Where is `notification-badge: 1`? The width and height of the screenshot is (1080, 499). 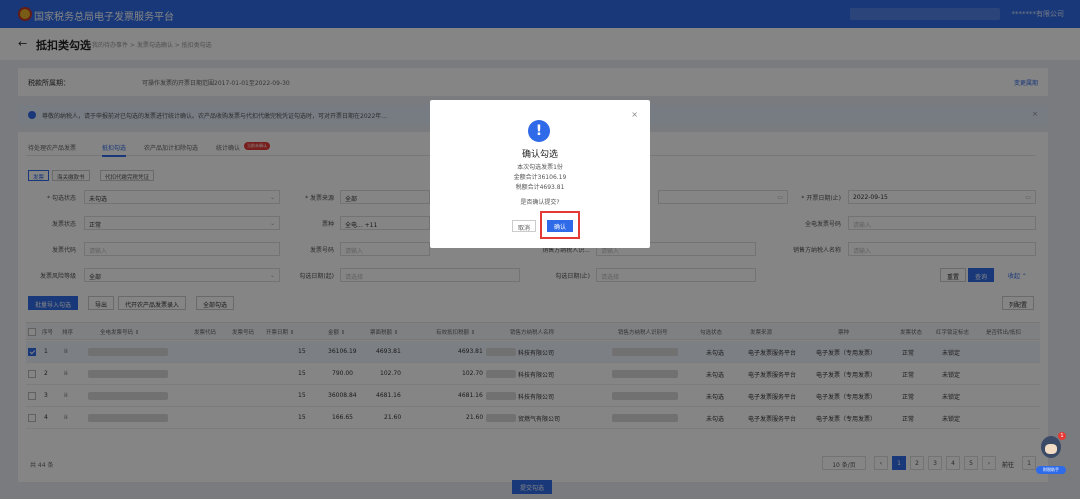 notification-badge: 1 is located at coordinates (1062, 436).